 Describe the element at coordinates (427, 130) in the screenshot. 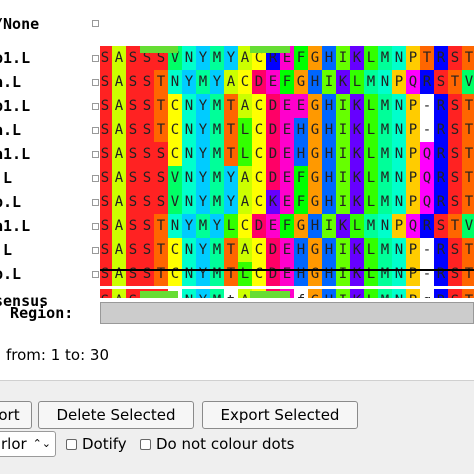

I see `residue-cell: -` at that location.